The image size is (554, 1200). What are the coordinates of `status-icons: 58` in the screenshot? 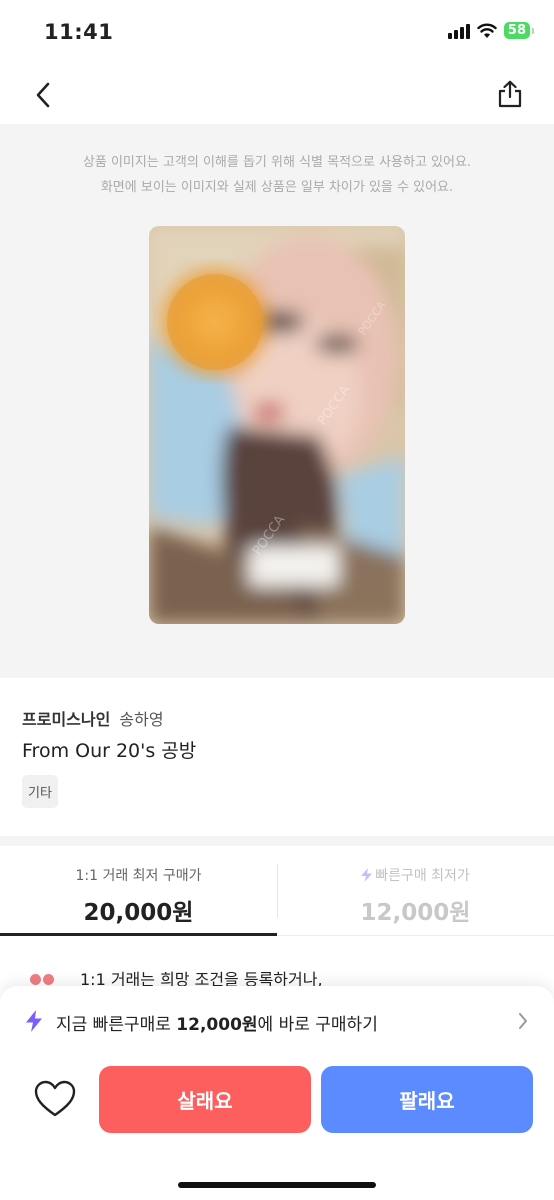 It's located at (491, 30).